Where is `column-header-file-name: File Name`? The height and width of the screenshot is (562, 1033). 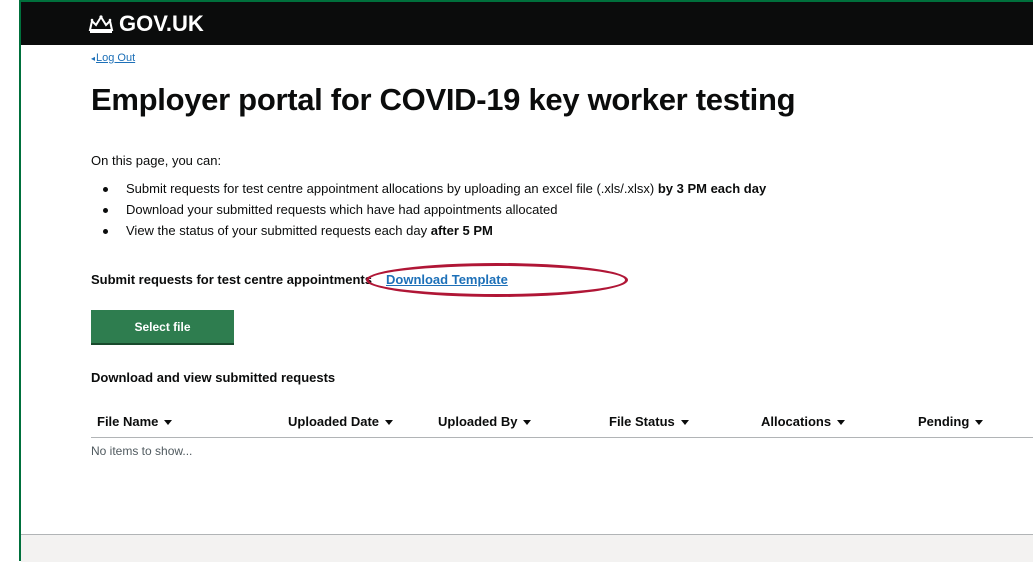 column-header-file-name: File Name is located at coordinates (135, 421).